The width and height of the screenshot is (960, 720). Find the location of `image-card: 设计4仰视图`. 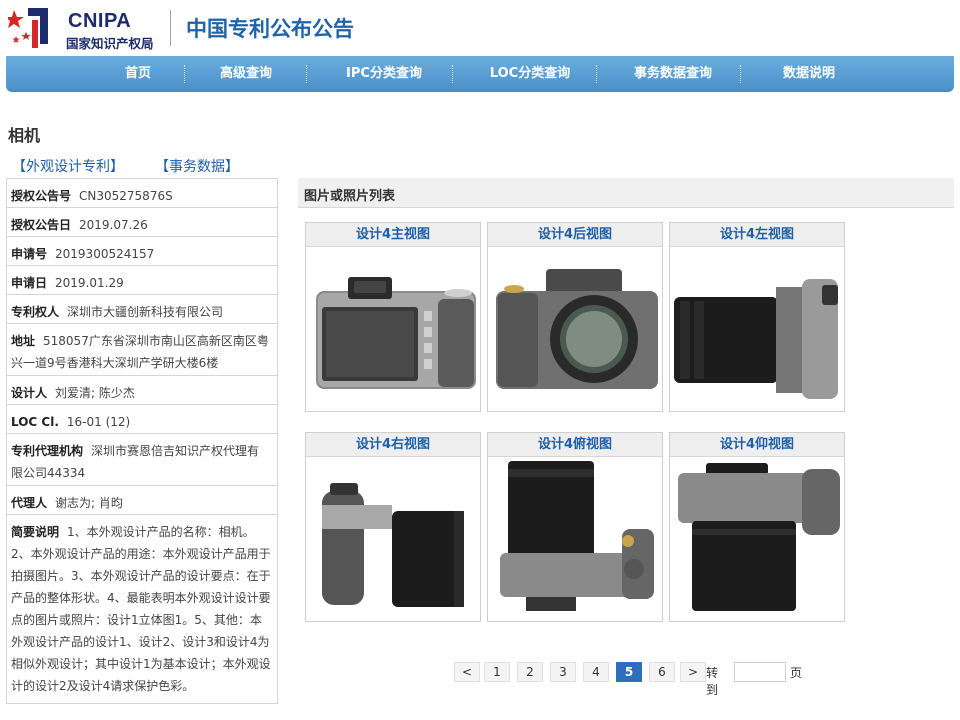

image-card: 设计4仰视图 is located at coordinates (757, 527).